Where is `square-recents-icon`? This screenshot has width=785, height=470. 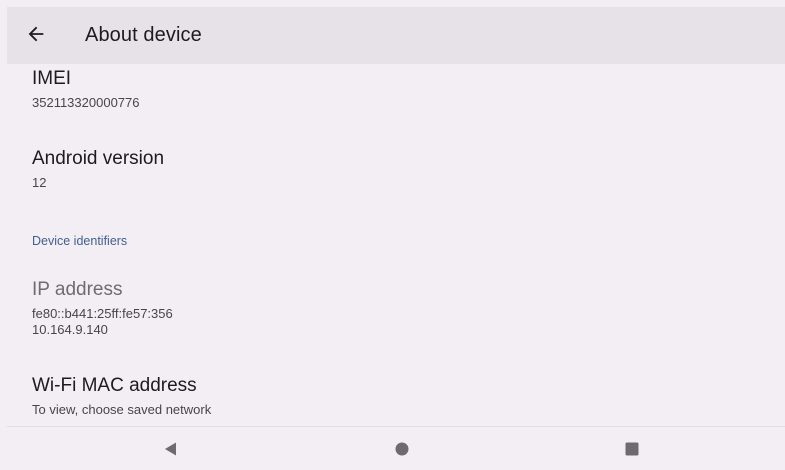 square-recents-icon is located at coordinates (632, 449).